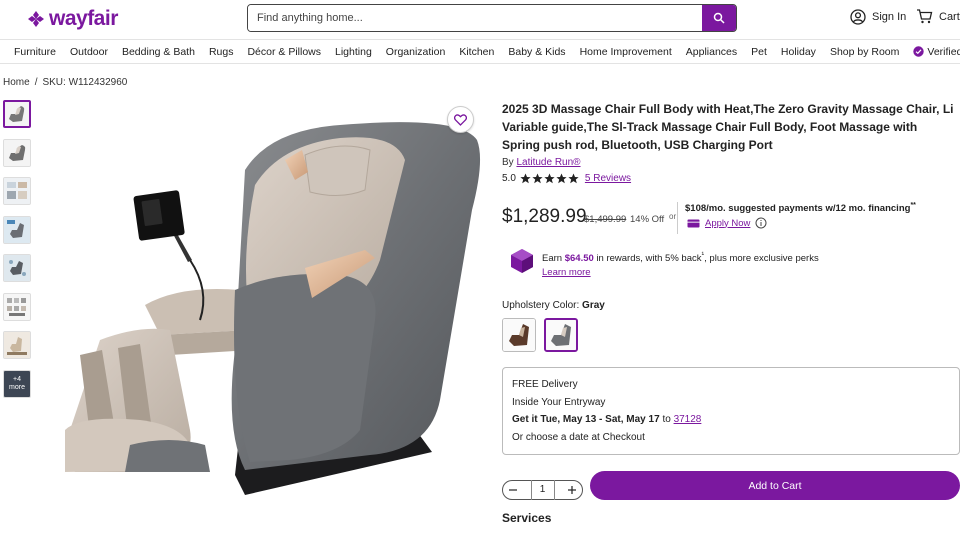 This screenshot has height=533, width=960. Describe the element at coordinates (35, 52) in the screenshot. I see `nav-item-furniture: Furniture` at that location.